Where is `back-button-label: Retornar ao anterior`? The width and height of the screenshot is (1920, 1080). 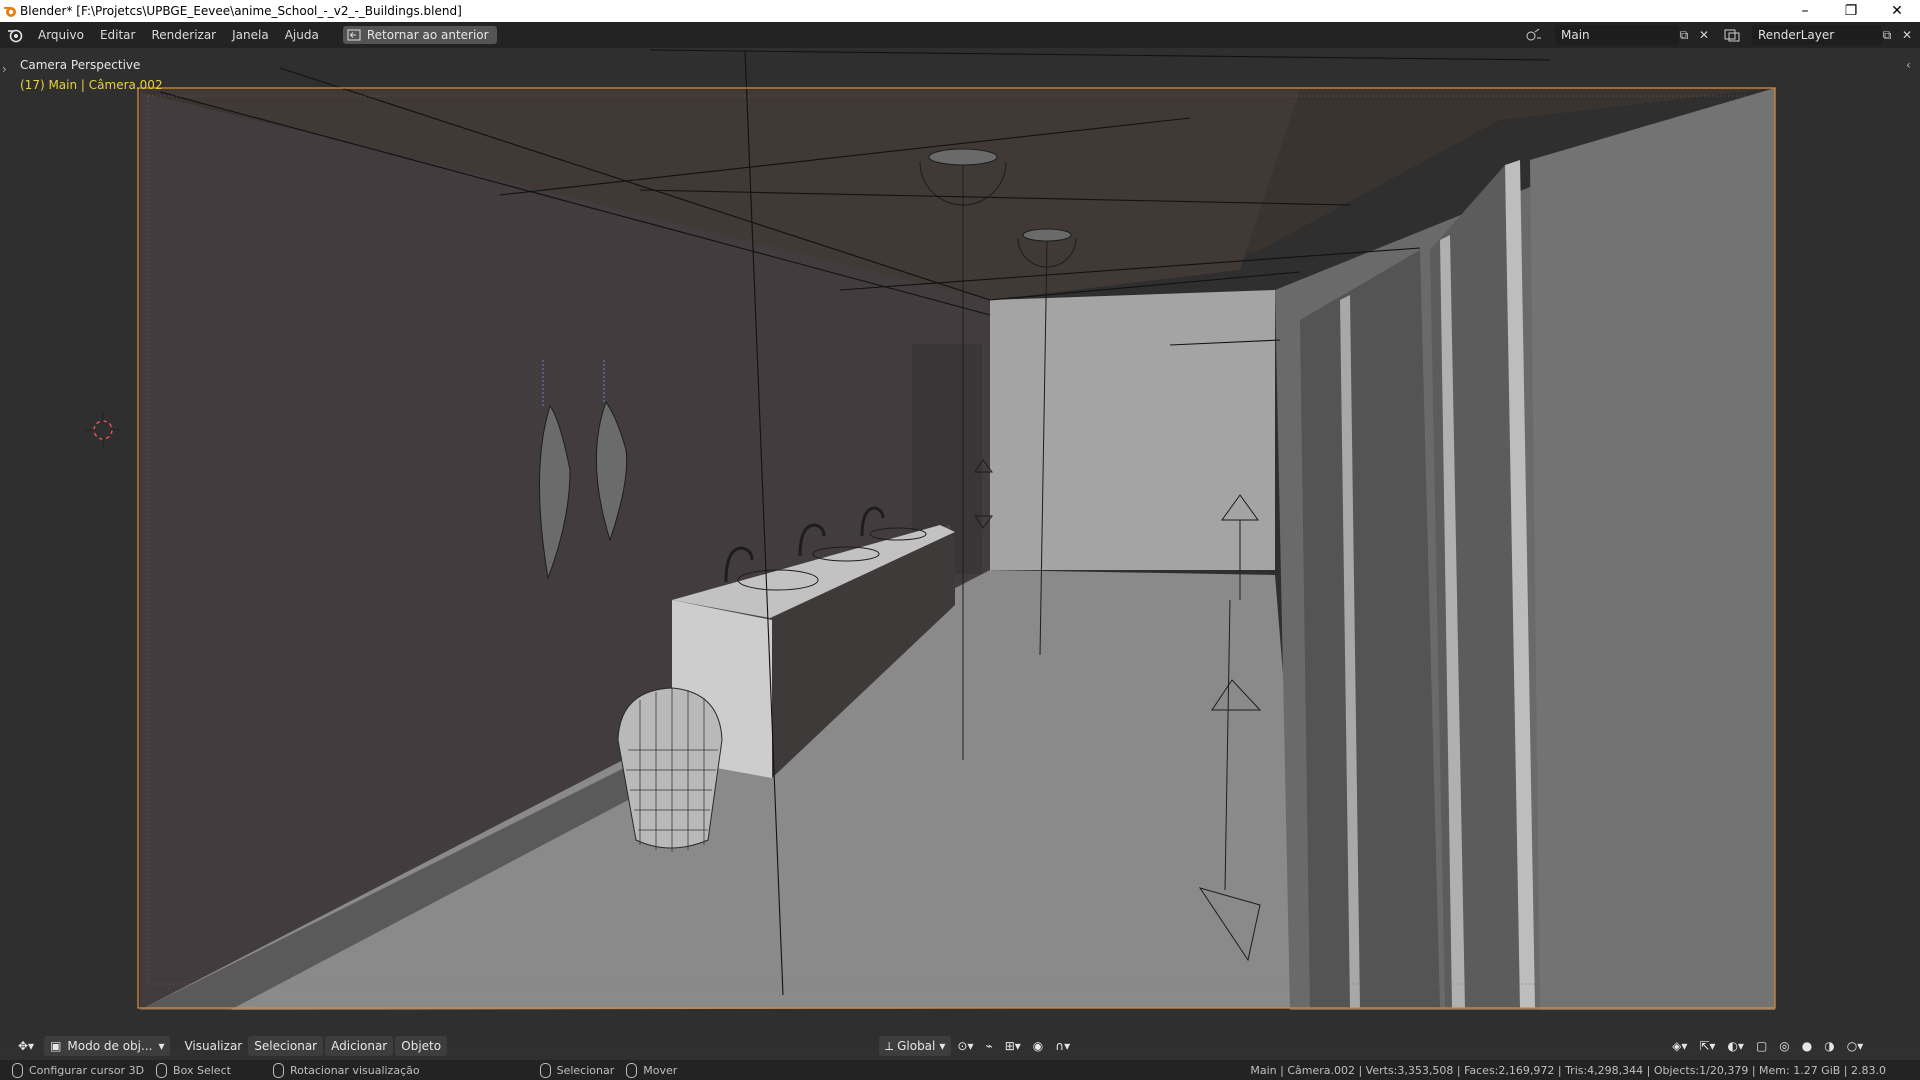 back-button-label: Retornar ao anterior is located at coordinates (427, 35).